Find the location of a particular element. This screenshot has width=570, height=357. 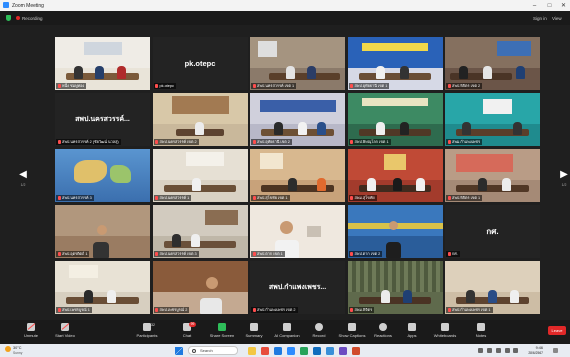

ai-companion-button: AI Companion is located at coordinates (287, 333).